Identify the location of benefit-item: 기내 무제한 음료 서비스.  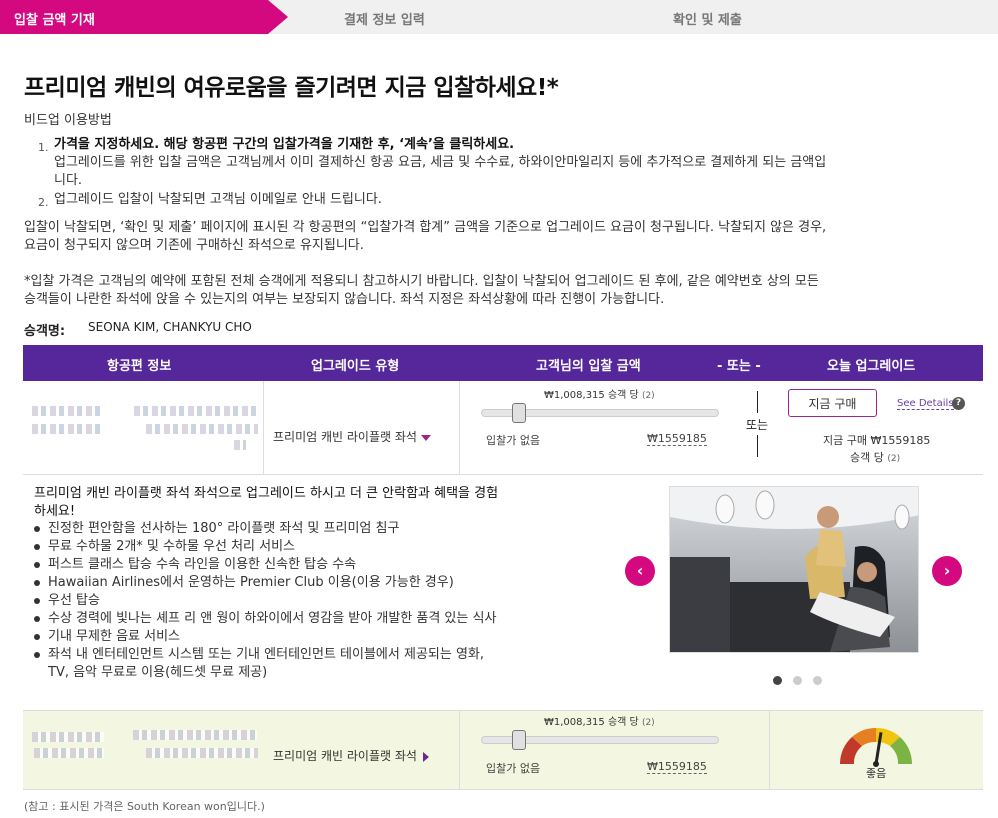
(269, 637).